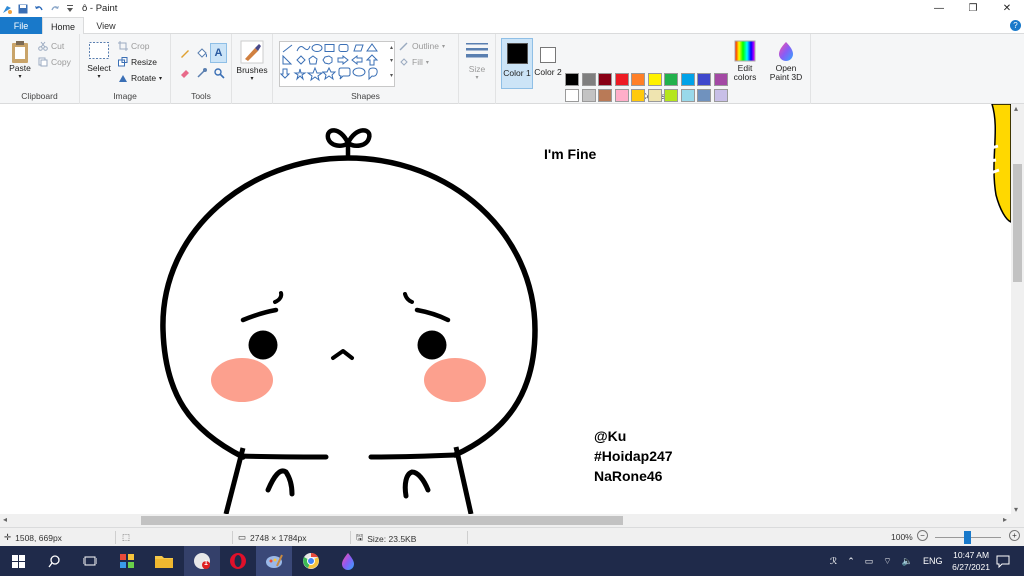 This screenshot has width=1024, height=576. Describe the element at coordinates (391, 60) in the screenshot. I see `shapes-scroll-down-icon: ▾` at that location.